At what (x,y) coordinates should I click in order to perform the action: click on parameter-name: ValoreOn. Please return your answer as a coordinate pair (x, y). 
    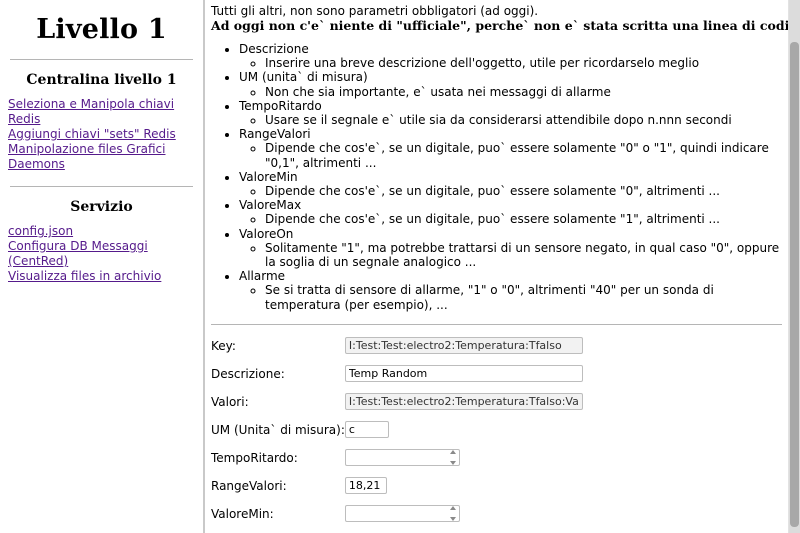
    Looking at the image, I should click on (266, 233).